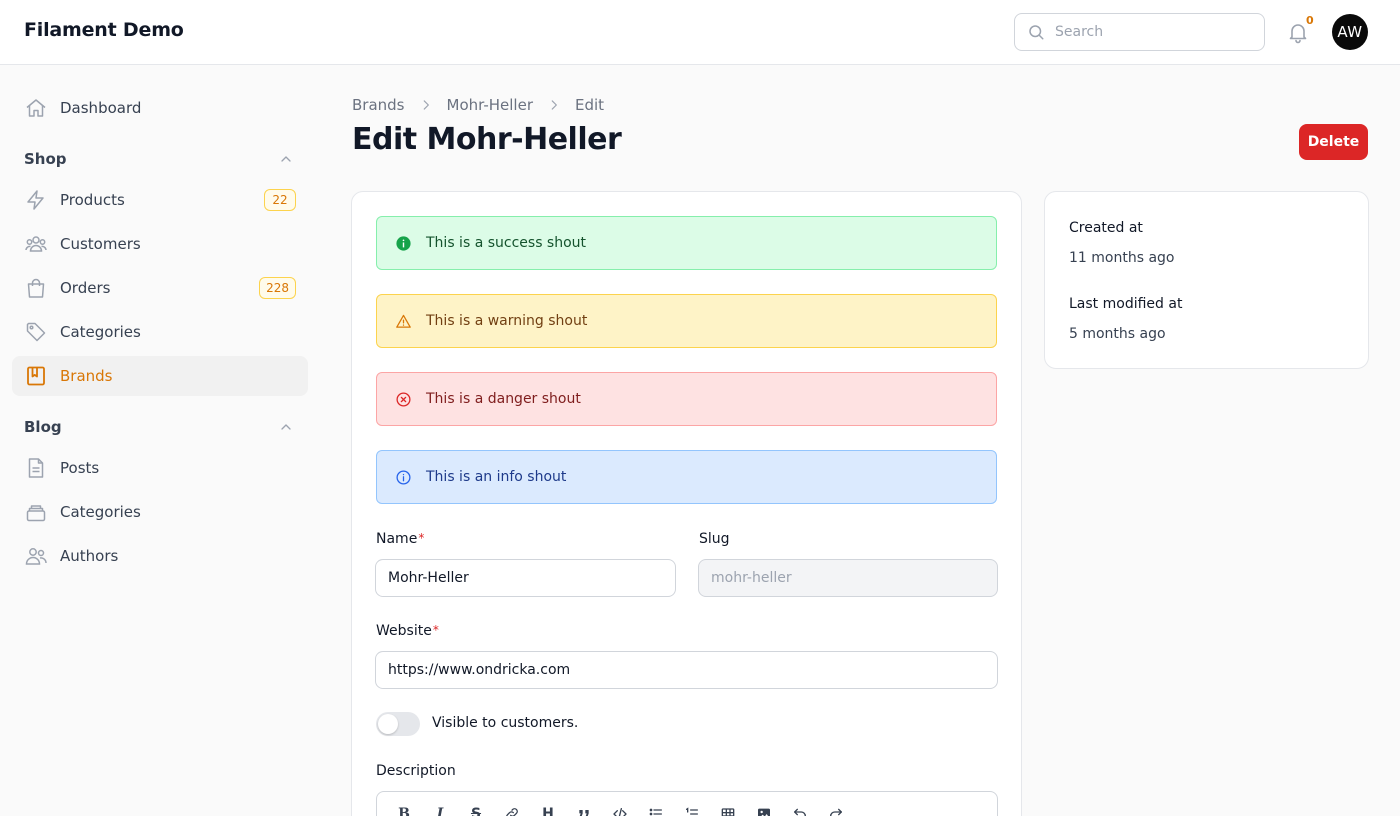  What do you see at coordinates (36, 513) in the screenshot?
I see `stack-icon` at bounding box center [36, 513].